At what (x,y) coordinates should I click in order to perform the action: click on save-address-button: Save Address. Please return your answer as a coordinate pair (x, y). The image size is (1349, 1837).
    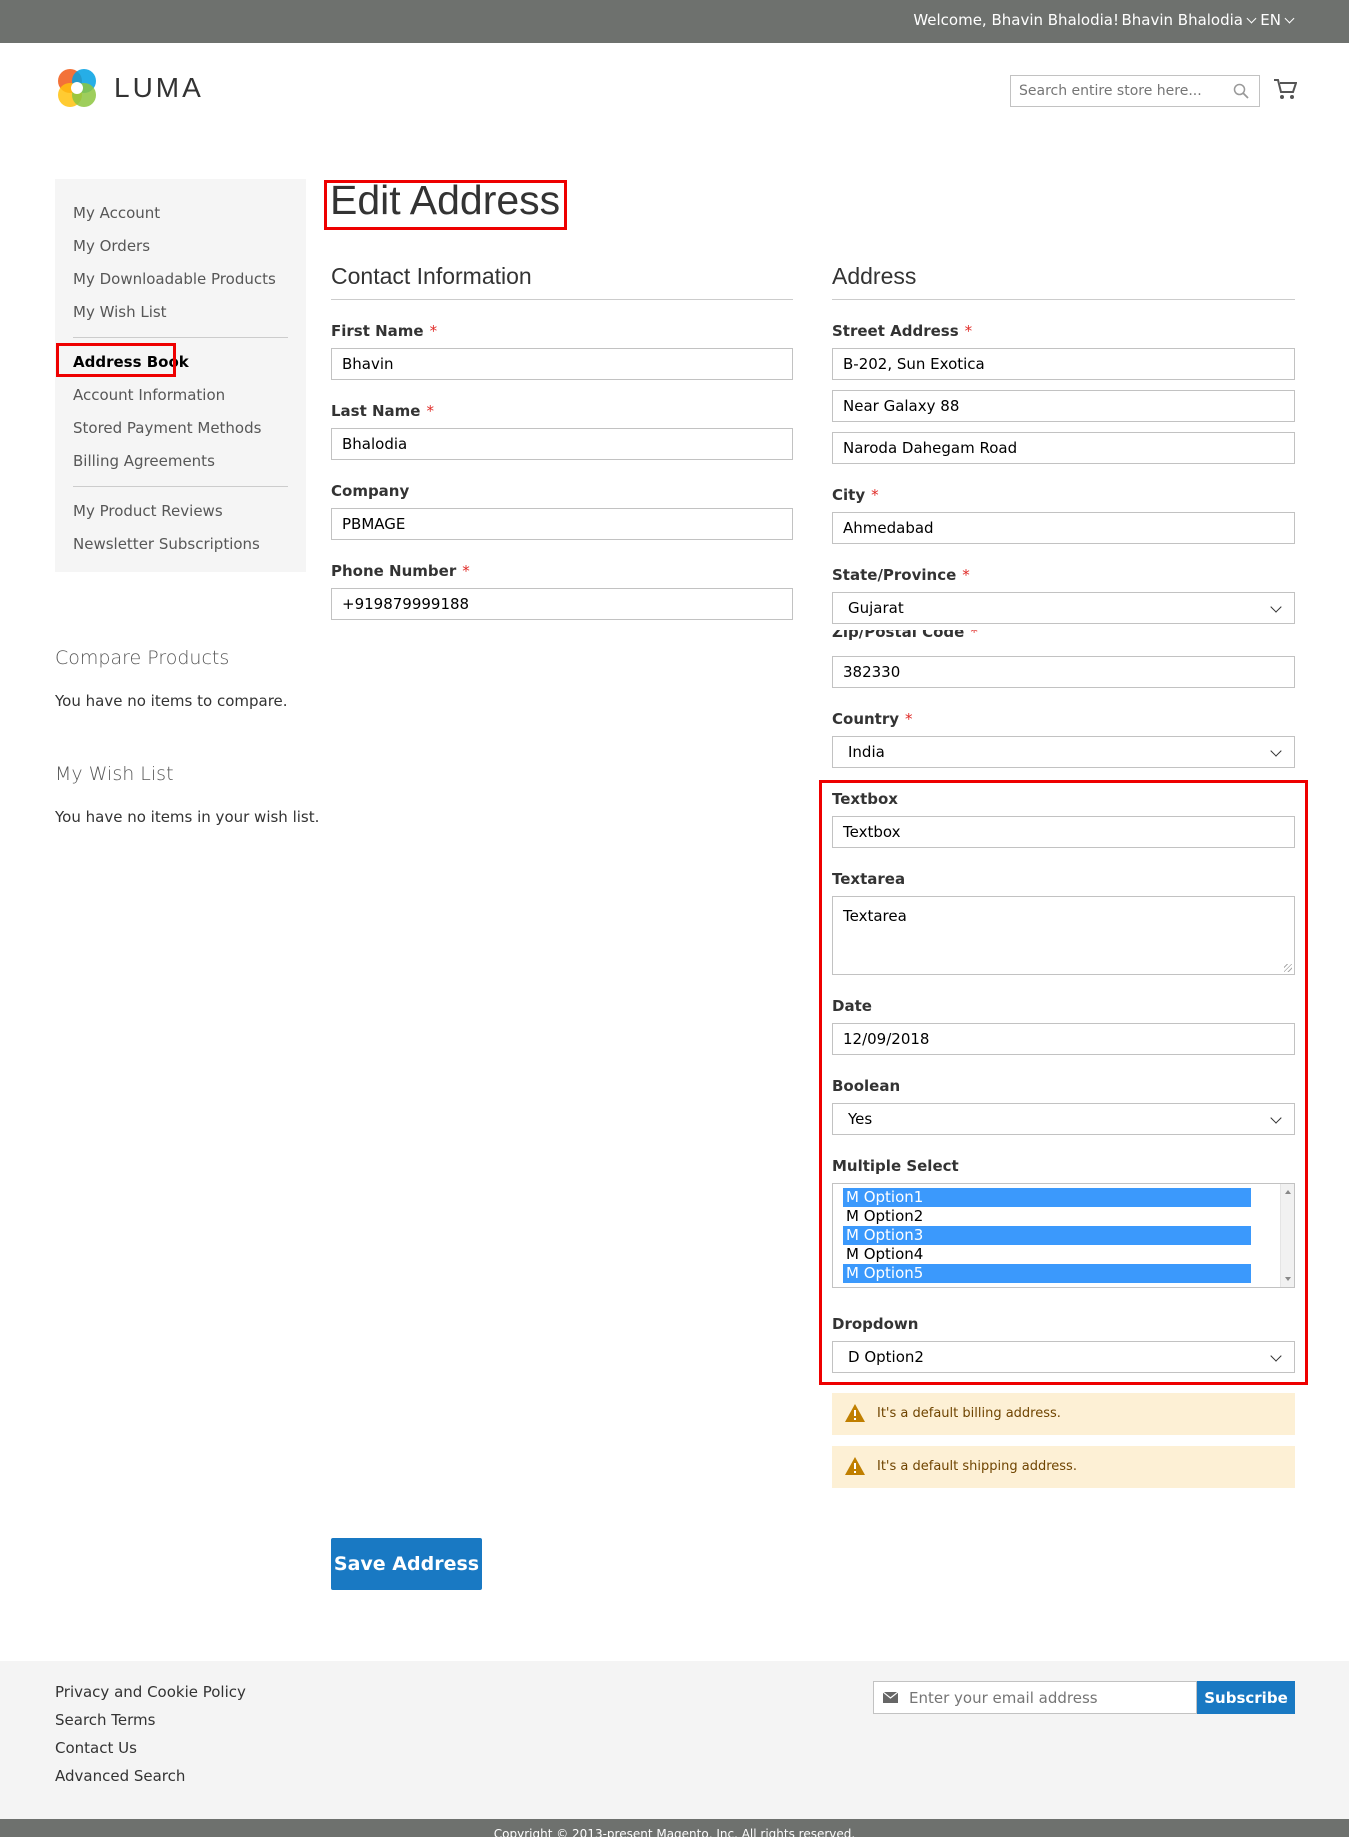
    Looking at the image, I should click on (406, 1564).